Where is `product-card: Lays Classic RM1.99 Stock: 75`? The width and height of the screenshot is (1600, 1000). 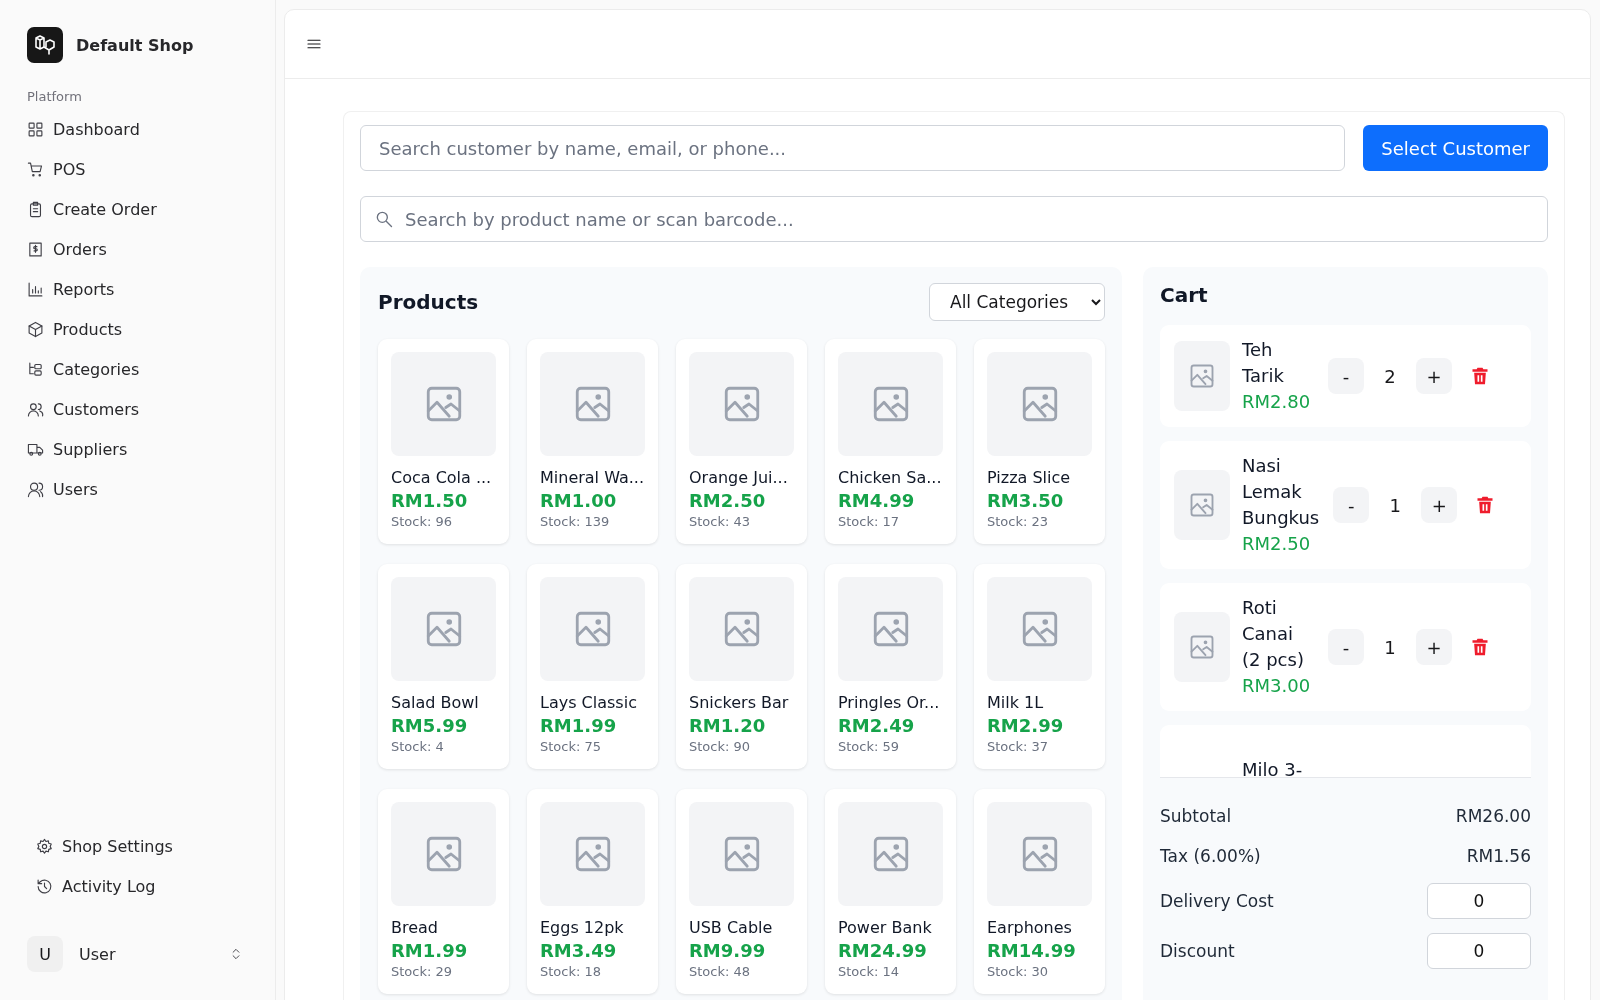 product-card: Lays Classic RM1.99 Stock: 75 is located at coordinates (592, 666).